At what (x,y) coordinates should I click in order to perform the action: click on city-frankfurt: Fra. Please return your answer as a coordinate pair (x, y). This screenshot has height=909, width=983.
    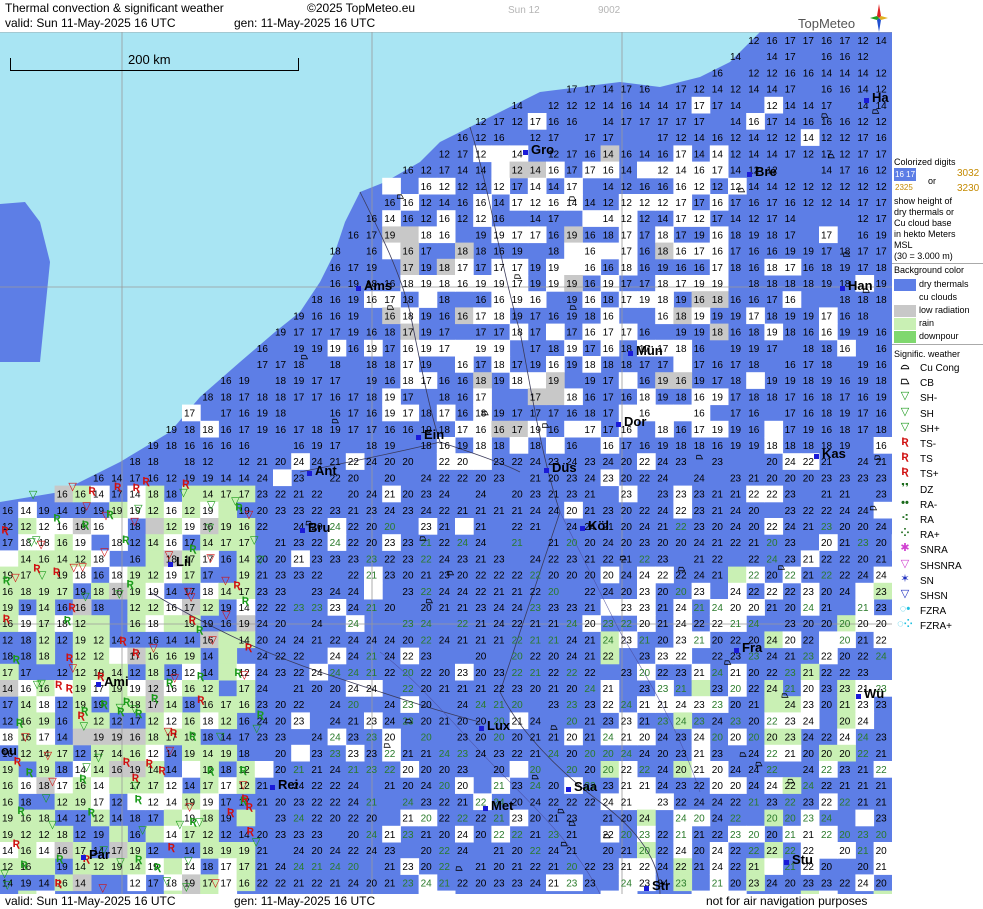
    Looking at the image, I should click on (748, 647).